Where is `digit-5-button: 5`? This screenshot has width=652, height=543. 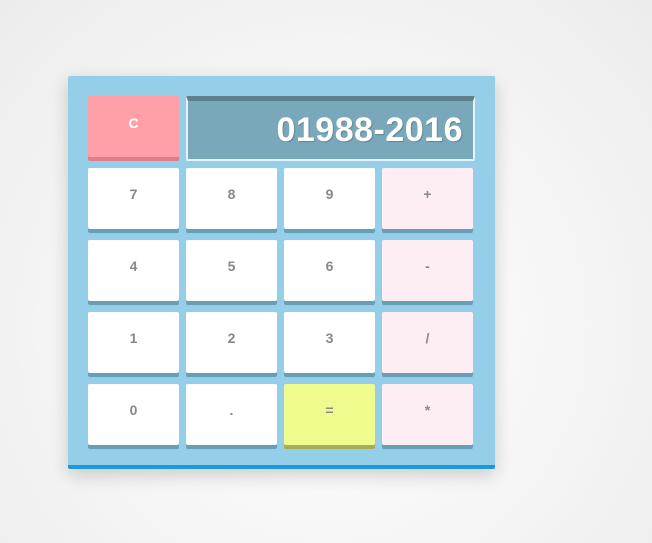
digit-5-button: 5 is located at coordinates (231, 270).